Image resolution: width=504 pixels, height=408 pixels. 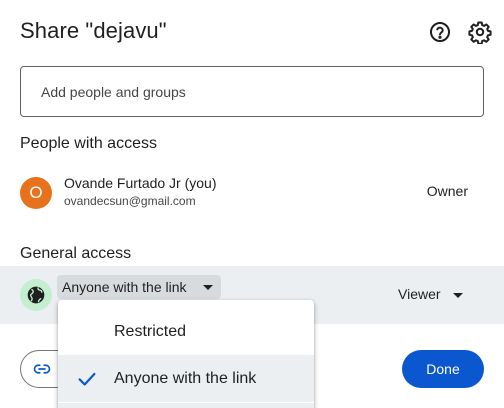 I want to click on general-access-selected: Anyone with the link, so click(x=124, y=287).